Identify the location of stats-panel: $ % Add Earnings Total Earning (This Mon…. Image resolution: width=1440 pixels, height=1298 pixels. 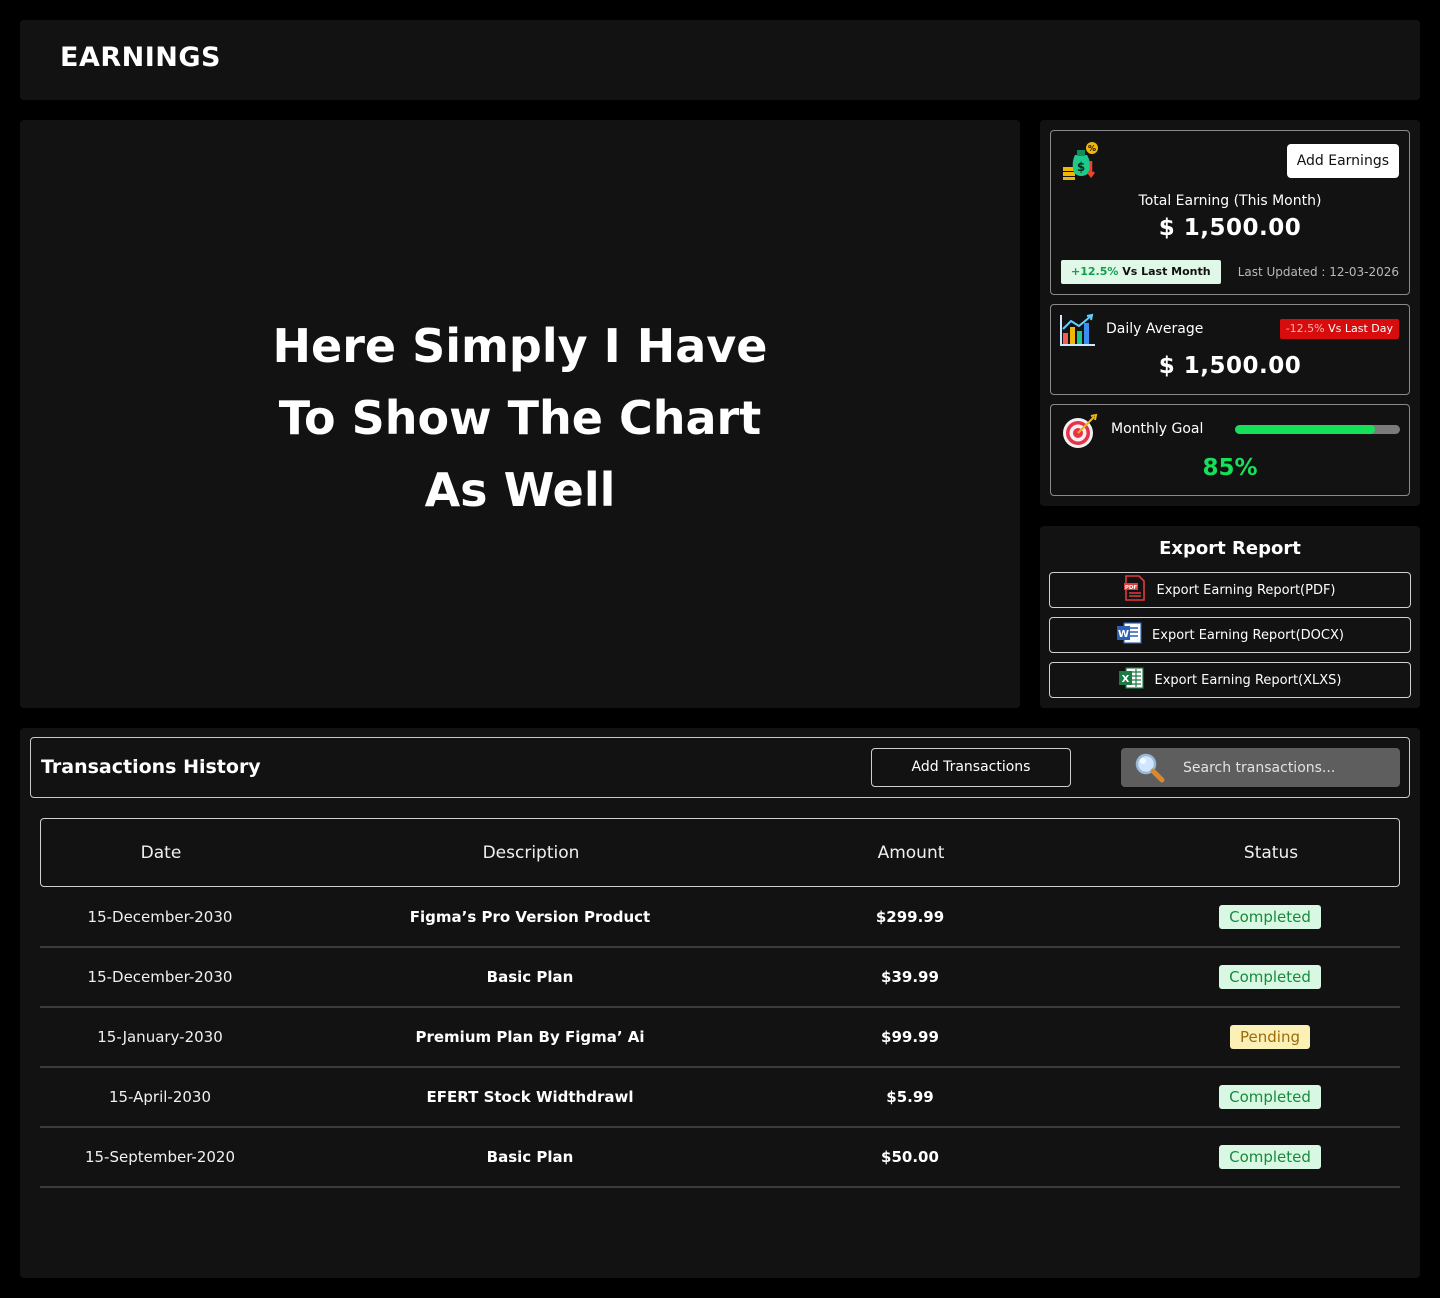
(1230, 313).